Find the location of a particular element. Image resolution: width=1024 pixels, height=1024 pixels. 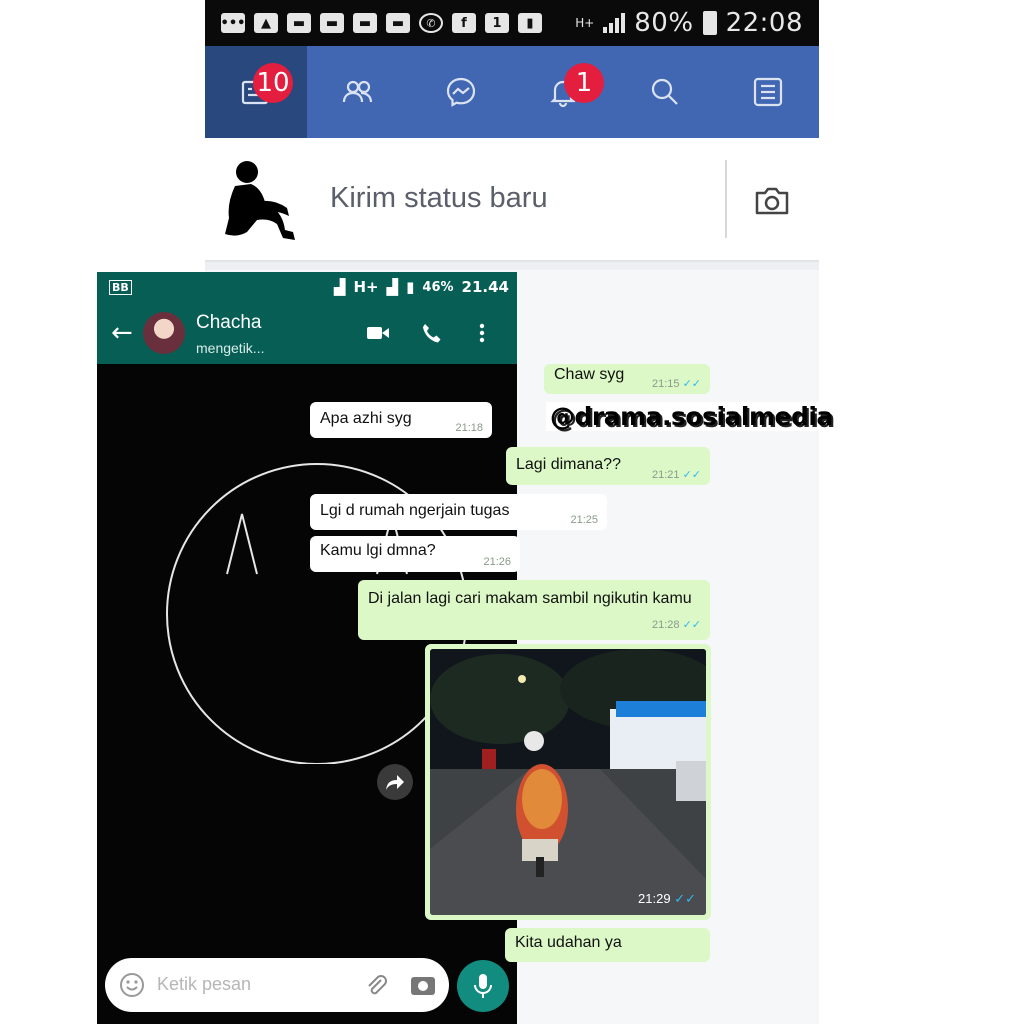

voice-call-icon is located at coordinates (432, 333).